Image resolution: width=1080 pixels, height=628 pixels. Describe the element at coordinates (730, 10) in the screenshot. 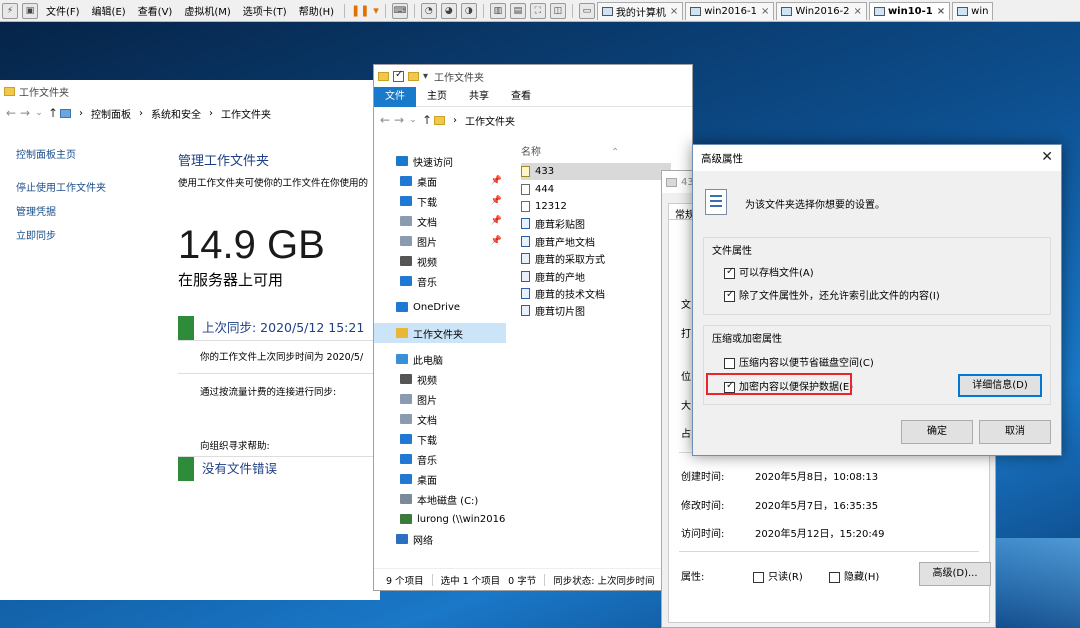

I see `vm-tab-win2016-1: win2016-1 ×` at that location.